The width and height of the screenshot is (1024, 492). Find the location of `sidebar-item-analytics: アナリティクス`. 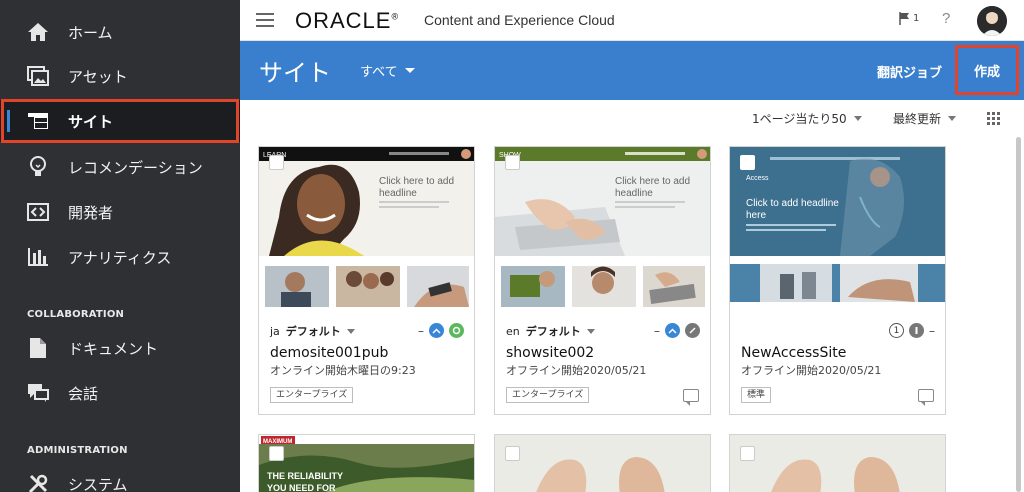

sidebar-item-analytics: アナリティクス is located at coordinates (120, 257).